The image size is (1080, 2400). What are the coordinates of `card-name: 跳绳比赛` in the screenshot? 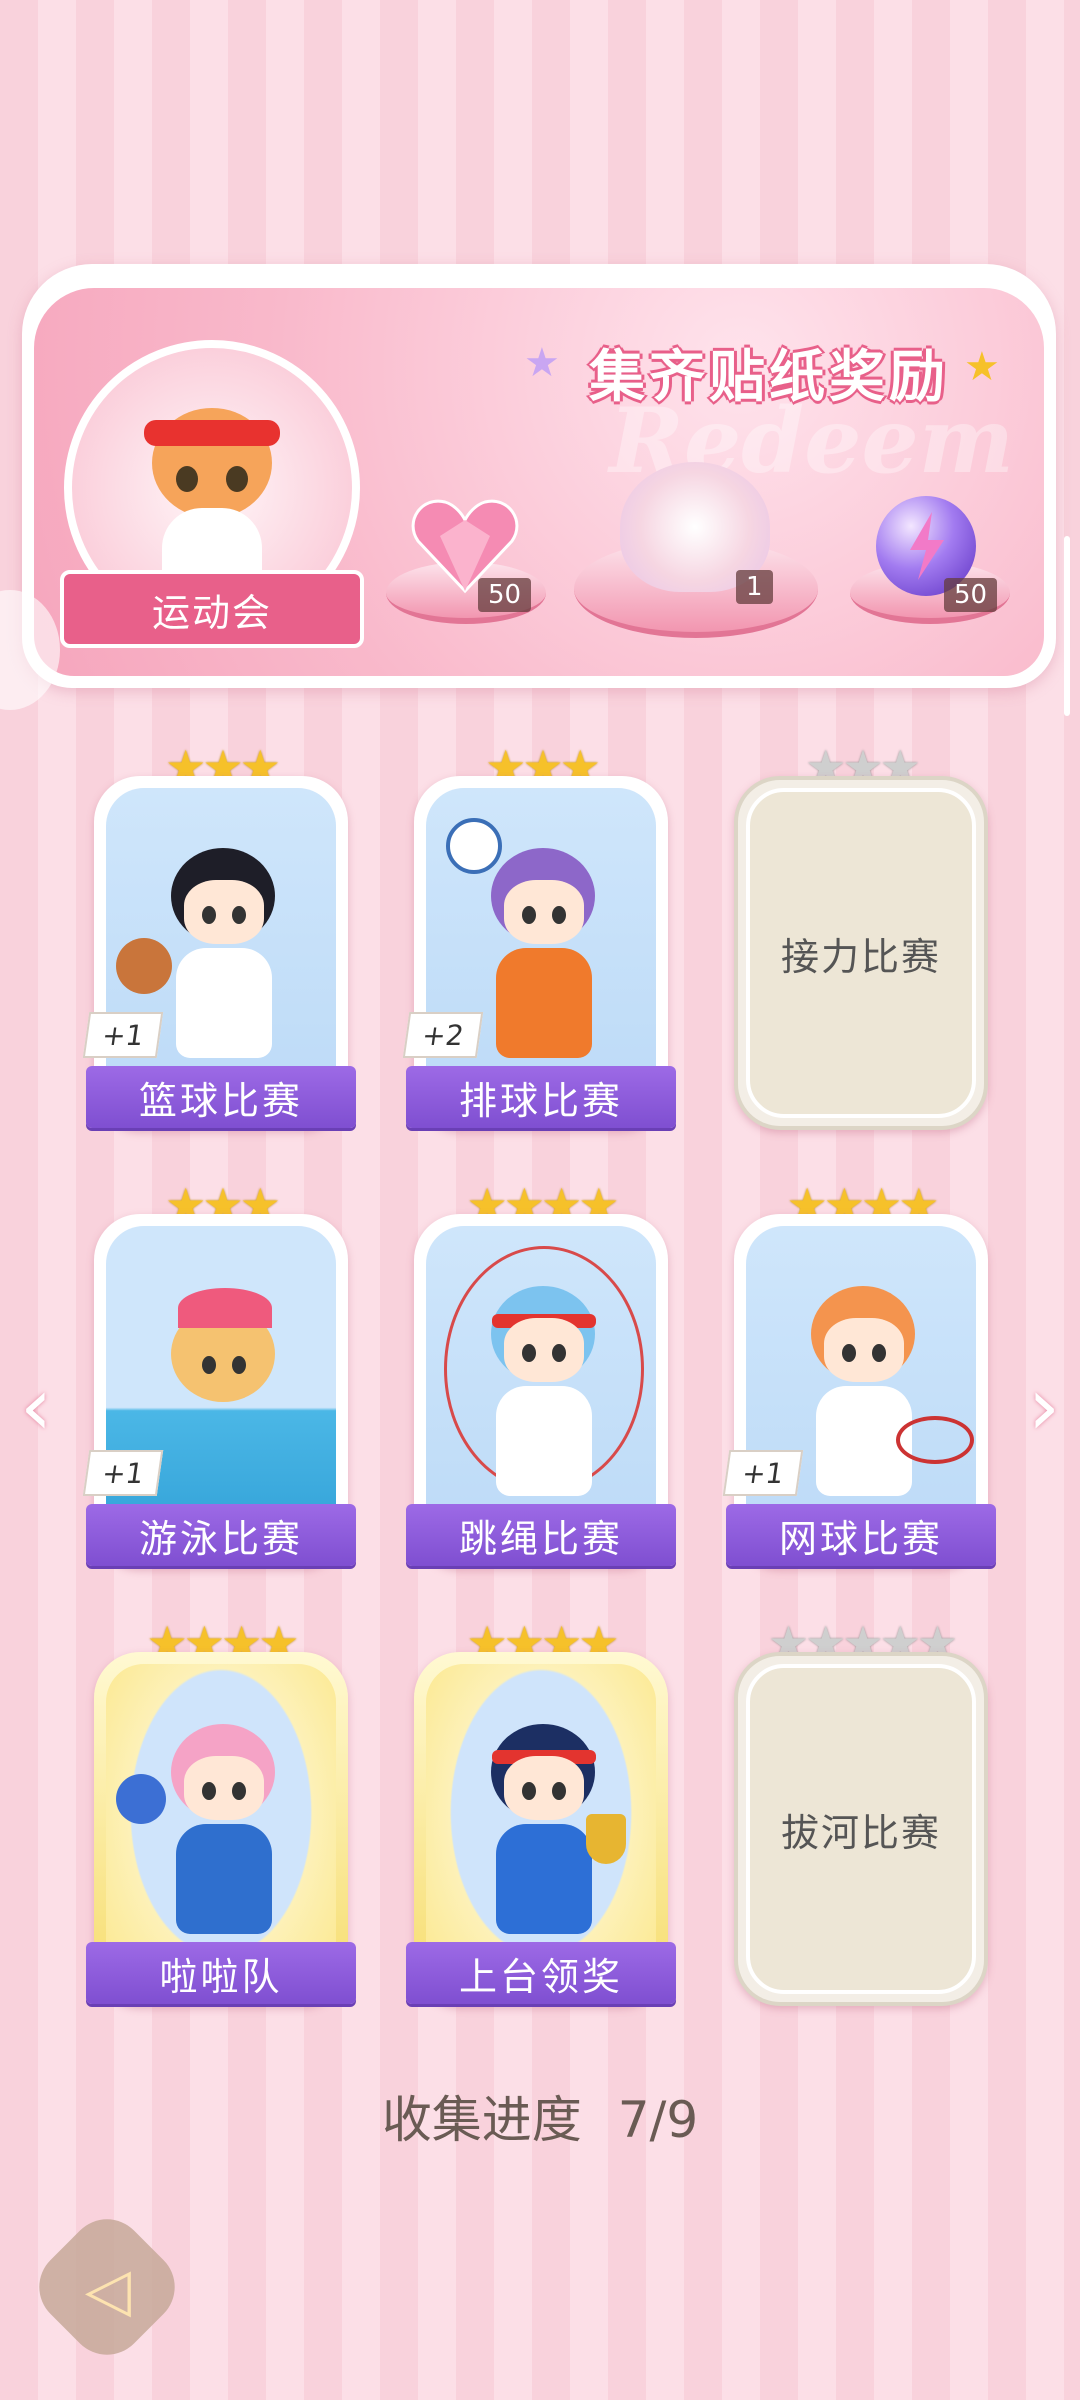 It's located at (541, 1535).